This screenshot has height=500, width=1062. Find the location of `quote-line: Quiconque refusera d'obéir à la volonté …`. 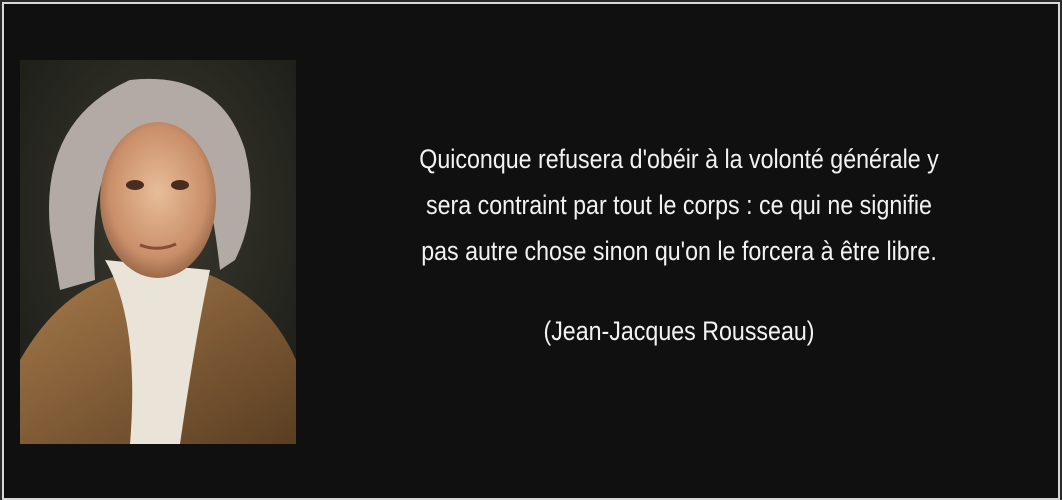

quote-line: Quiconque refusera d'obéir à la volonté … is located at coordinates (679, 159).